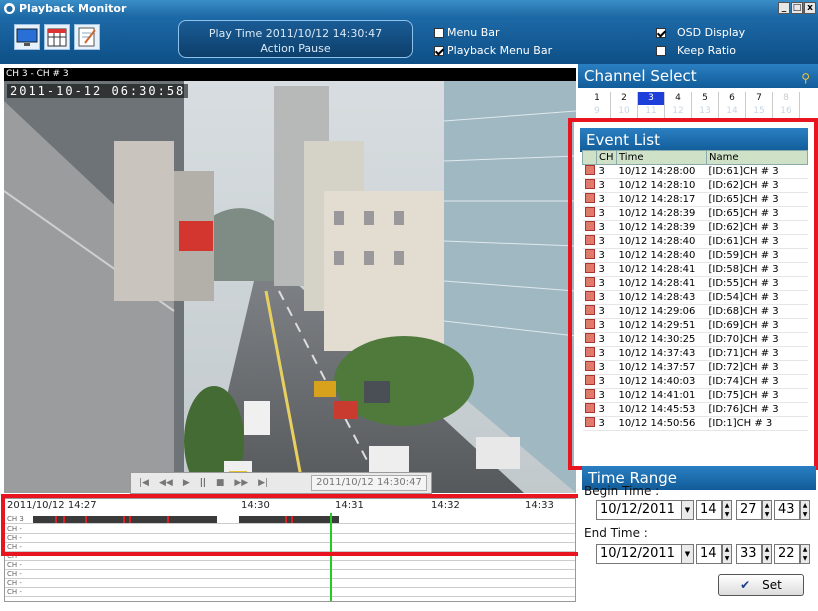 The width and height of the screenshot is (818, 611). What do you see at coordinates (749, 554) in the screenshot?
I see `end-minute-field: 33` at bounding box center [749, 554].